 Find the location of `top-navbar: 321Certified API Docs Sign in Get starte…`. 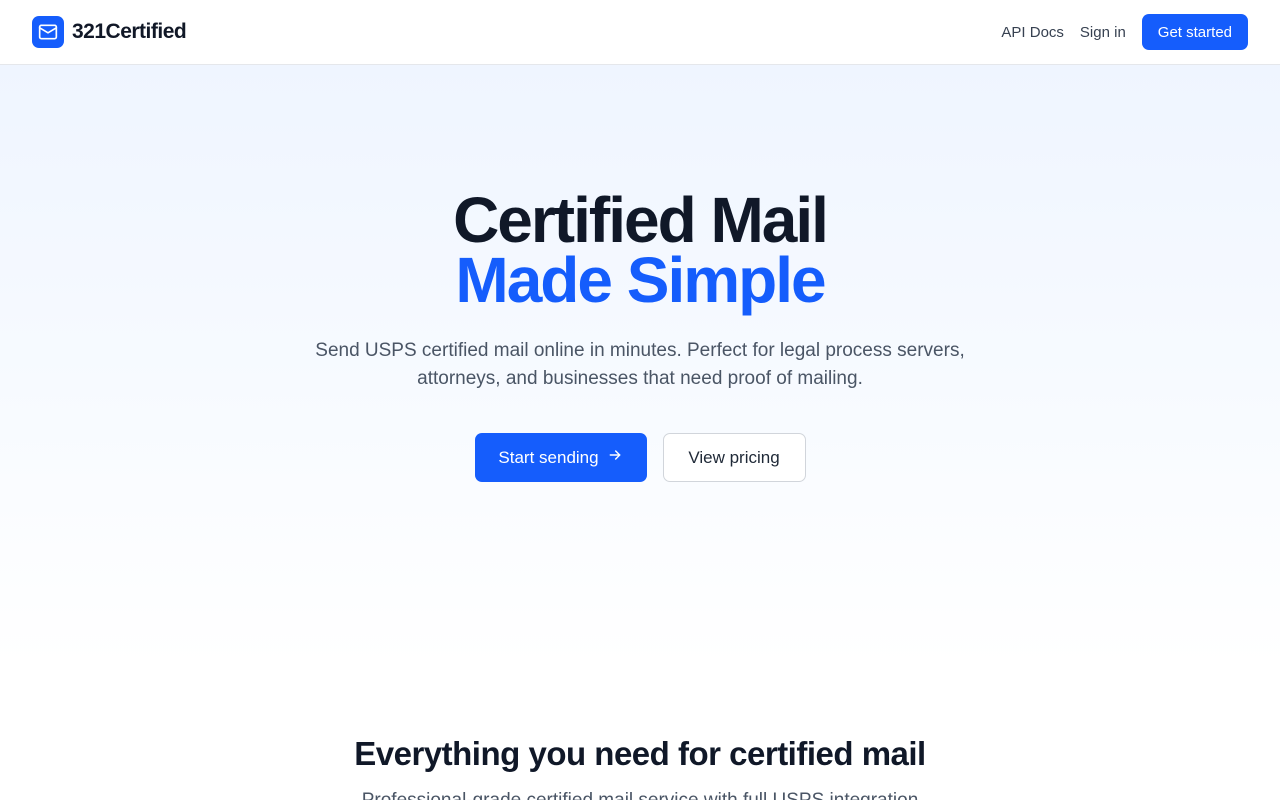

top-navbar: 321Certified API Docs Sign in Get starte… is located at coordinates (640, 32).